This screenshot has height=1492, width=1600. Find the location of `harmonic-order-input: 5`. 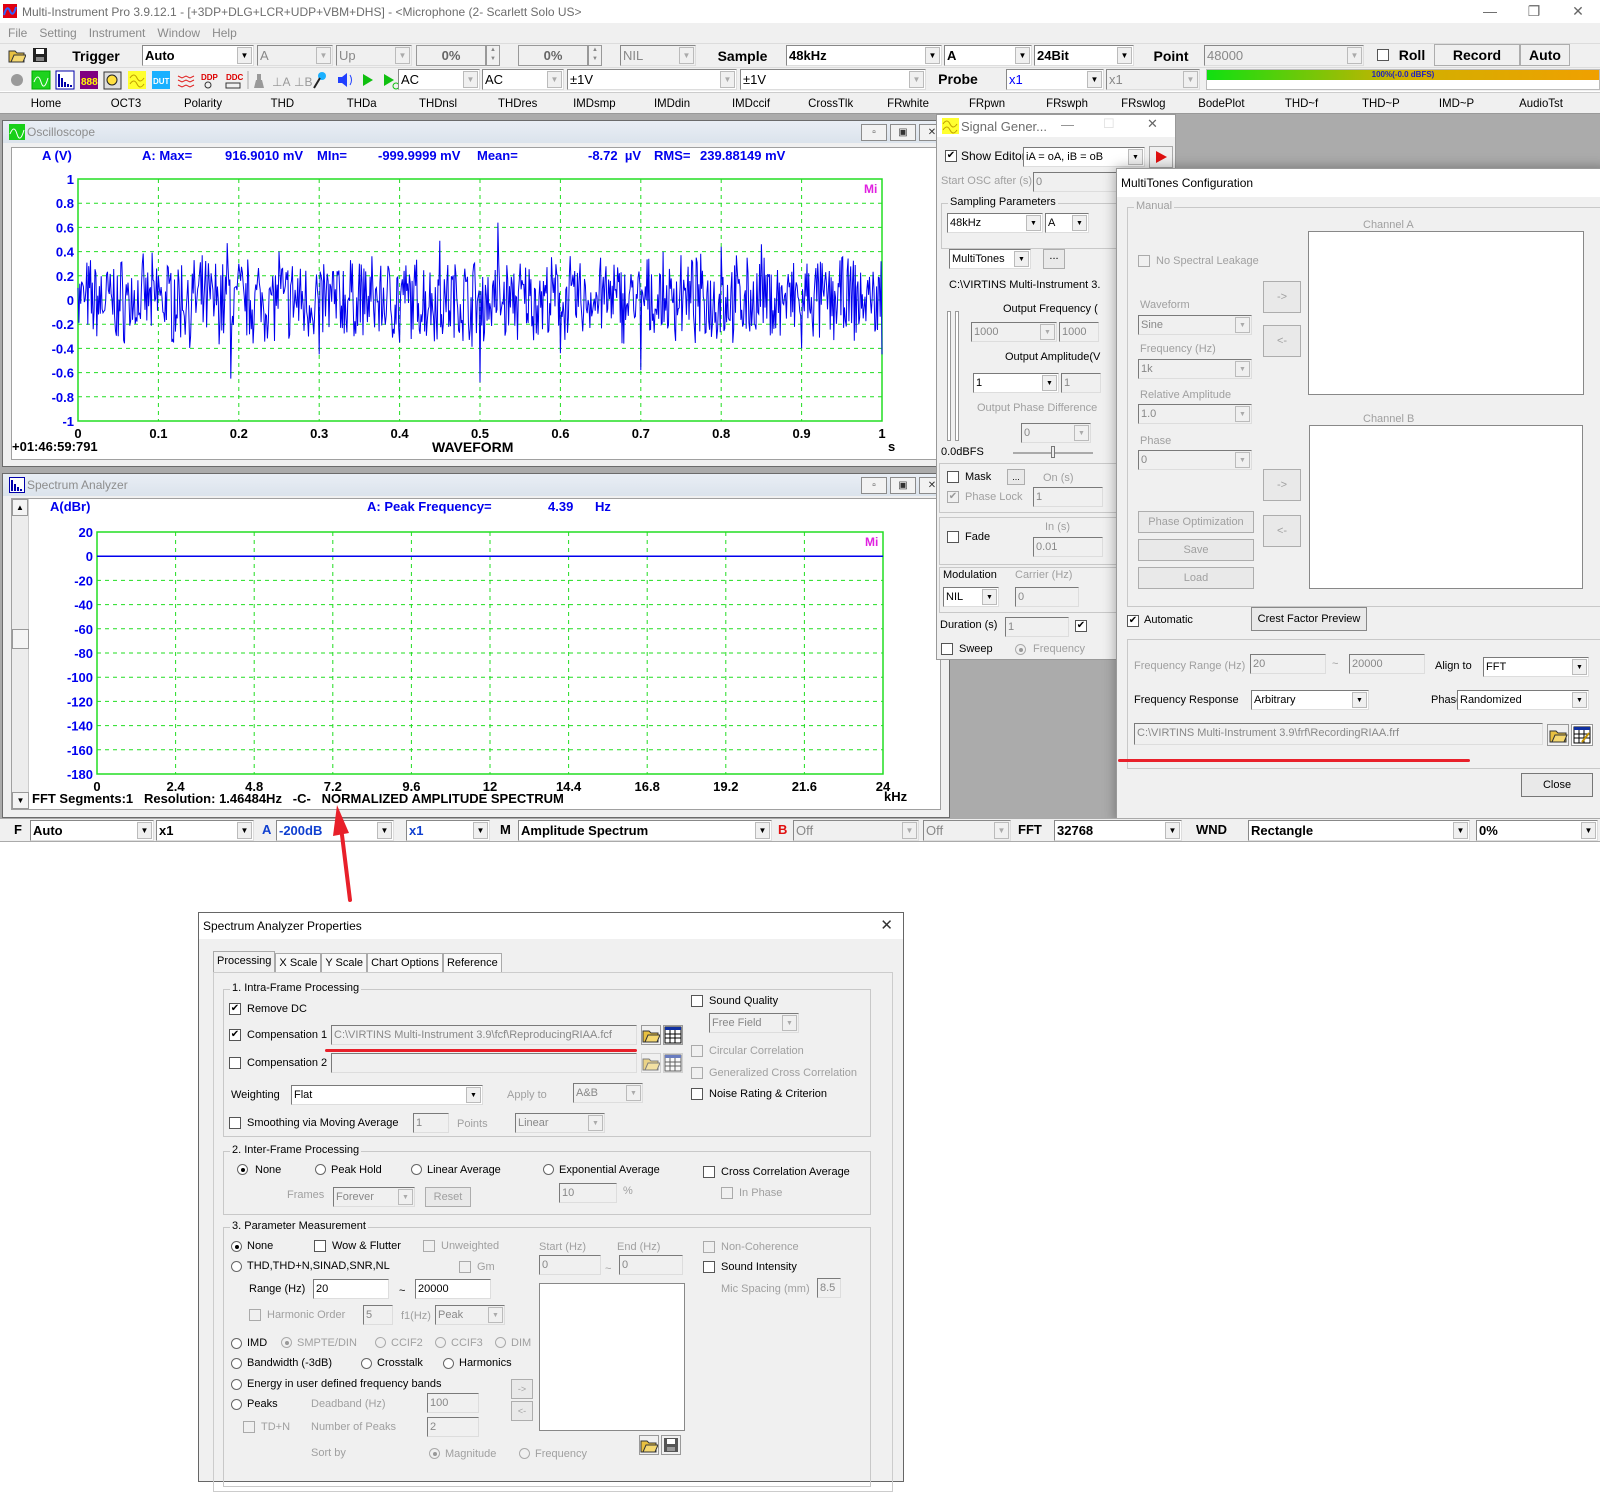

harmonic-order-input: 5 is located at coordinates (378, 1315).